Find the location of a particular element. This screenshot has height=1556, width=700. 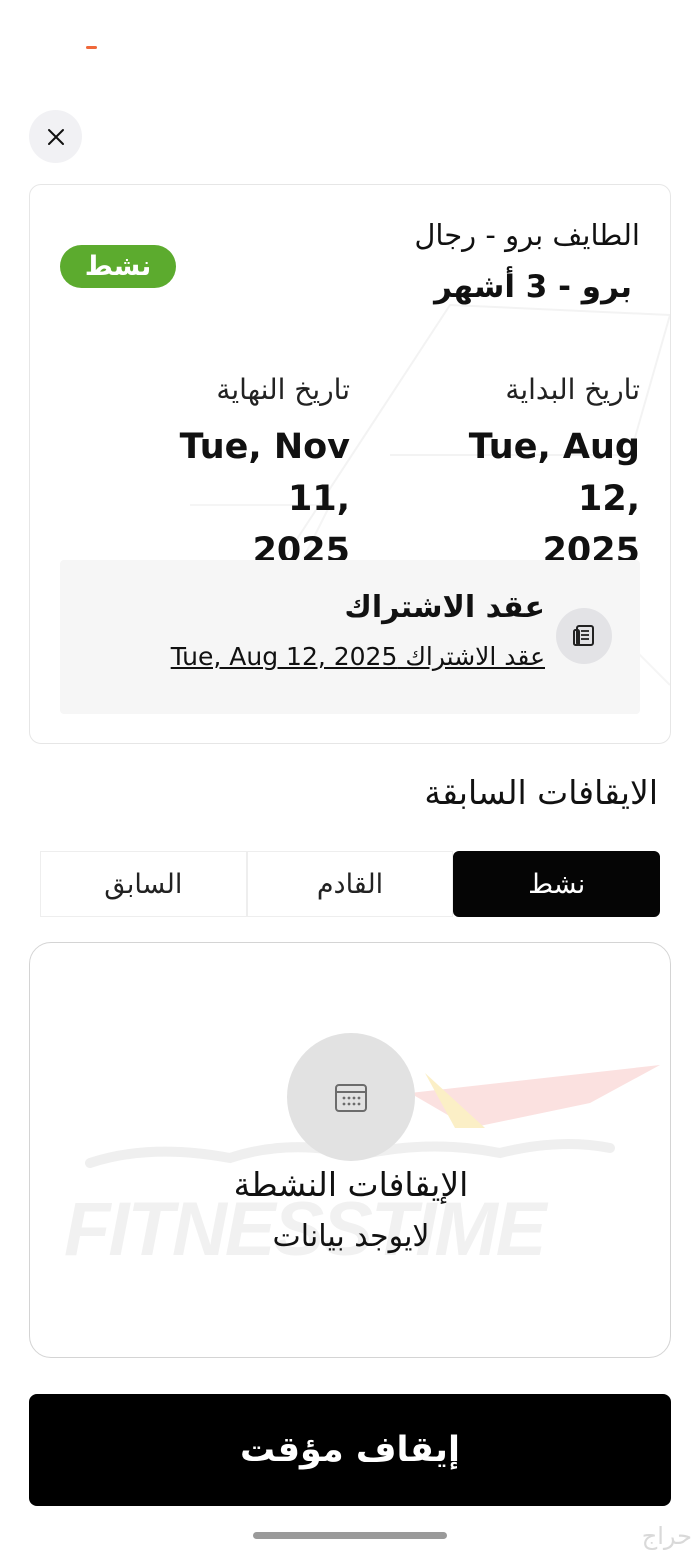

close-button is located at coordinates (55, 136).